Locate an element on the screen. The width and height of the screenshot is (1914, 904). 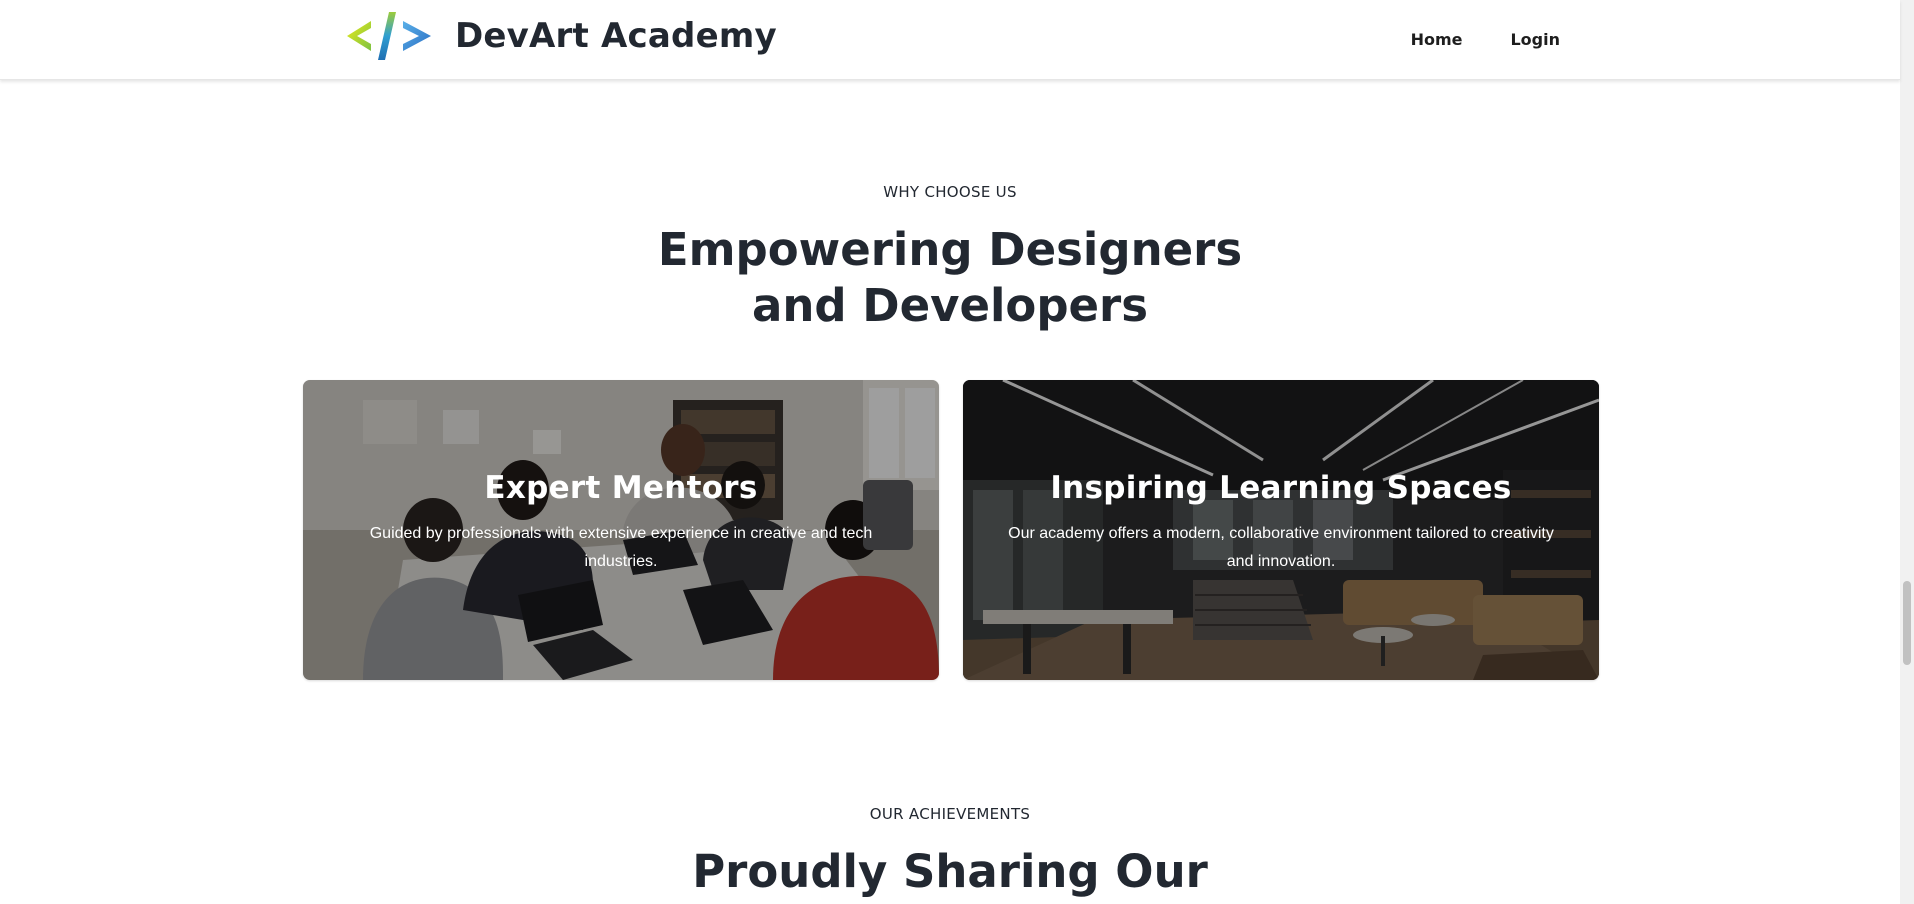
nav-home-link: Home is located at coordinates (1437, 39).